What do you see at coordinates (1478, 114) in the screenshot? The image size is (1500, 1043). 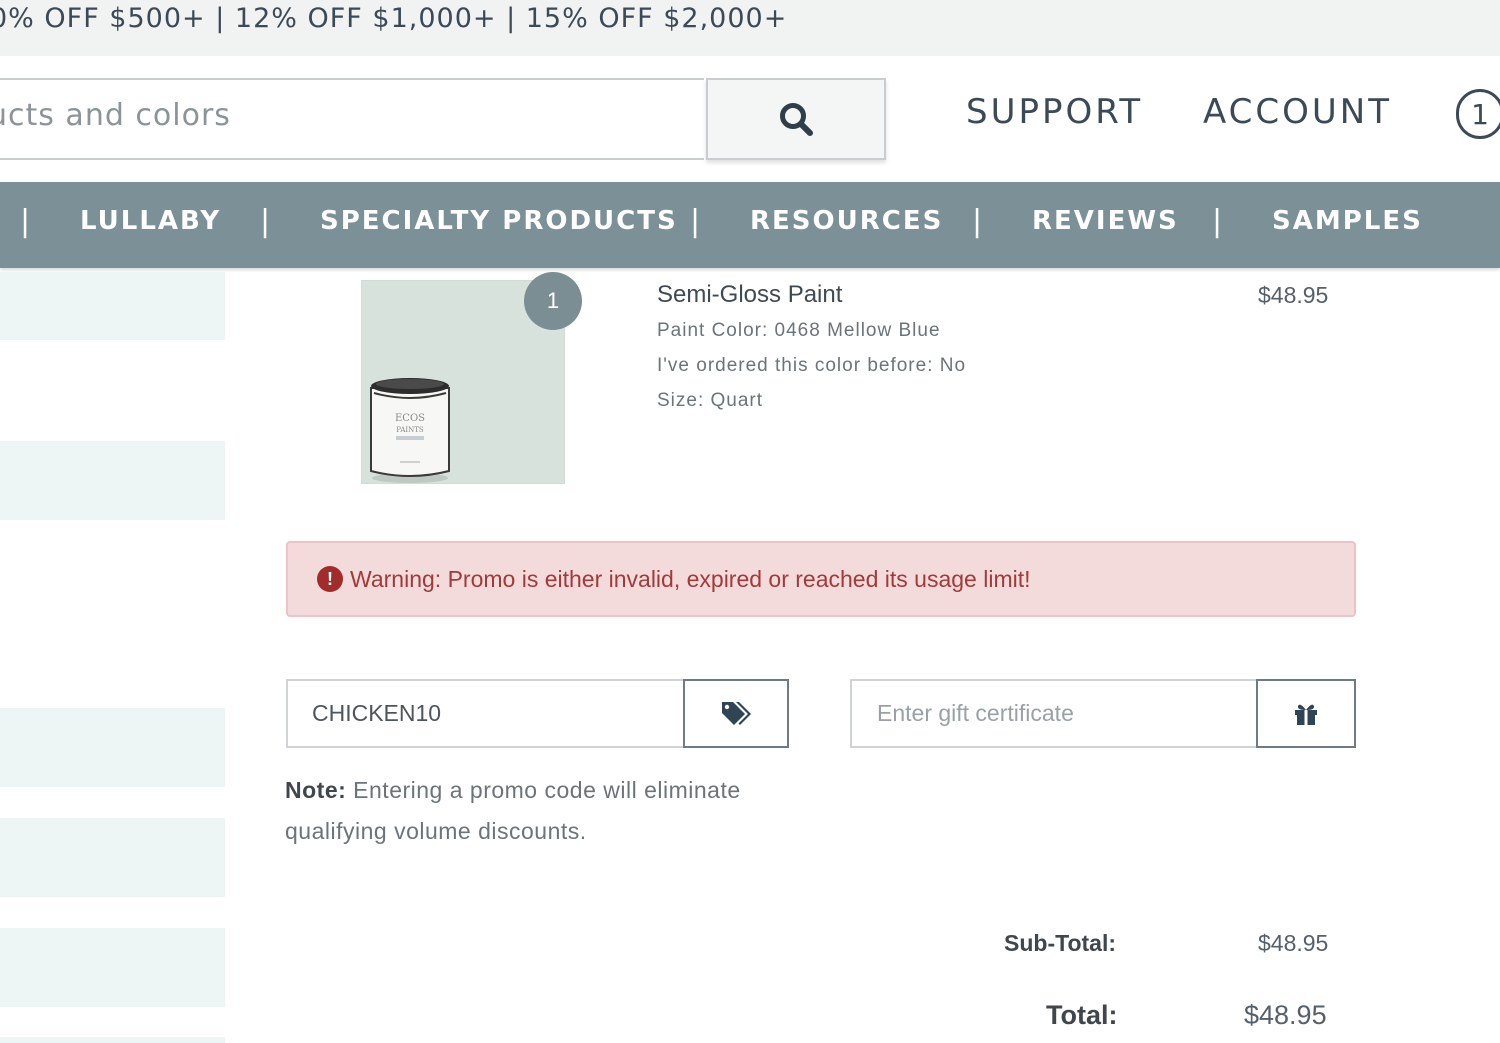 I see `cart-count-badge: 1` at bounding box center [1478, 114].